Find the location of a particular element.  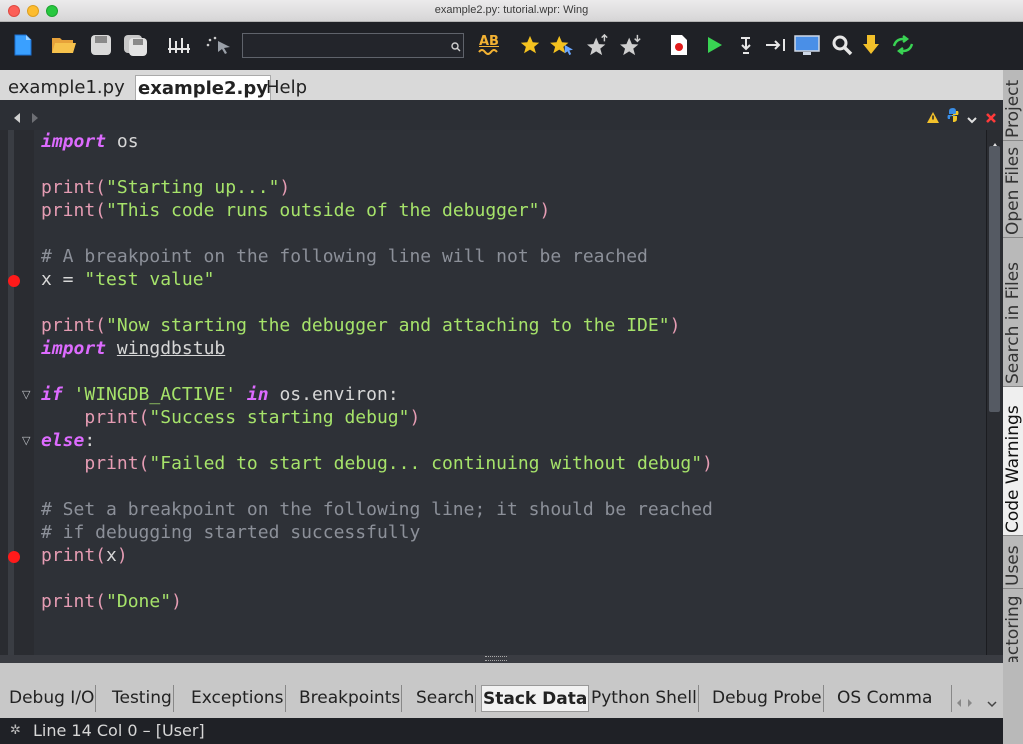

side-tab-project: Project is located at coordinates (1013, 105).